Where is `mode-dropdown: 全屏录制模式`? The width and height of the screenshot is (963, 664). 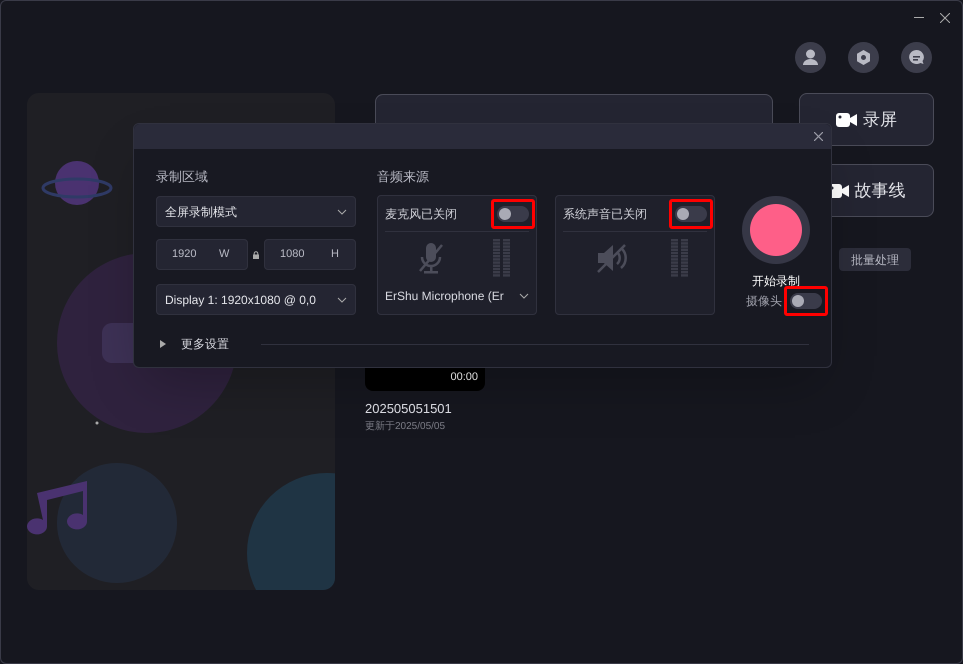
mode-dropdown: 全屏录制模式 is located at coordinates (256, 211).